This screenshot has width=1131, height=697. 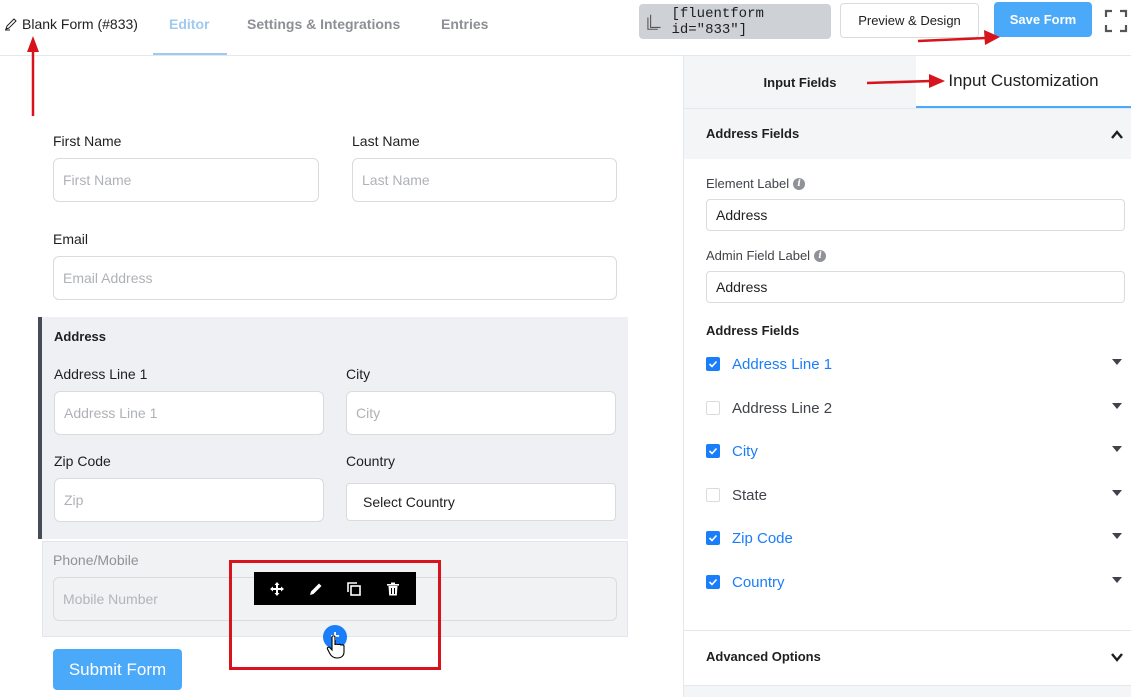 What do you see at coordinates (916, 582) in the screenshot?
I see `address-field-row: Country` at bounding box center [916, 582].